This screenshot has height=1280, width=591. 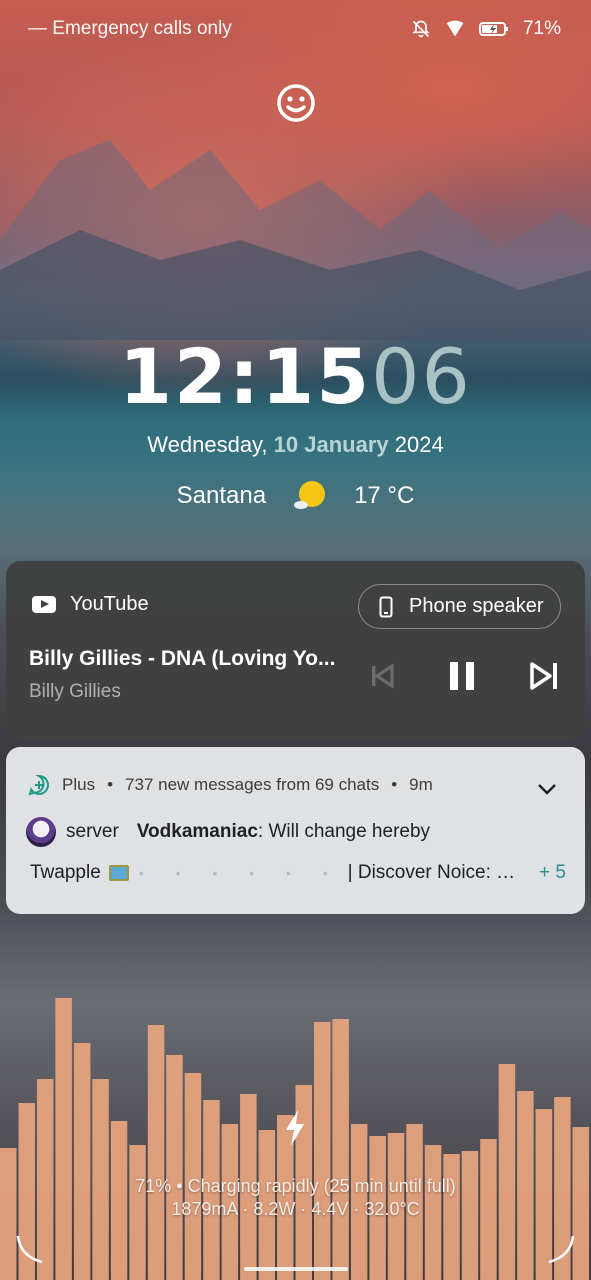 I want to click on lockscreen-clock: 12:1506, so click(x=295, y=376).